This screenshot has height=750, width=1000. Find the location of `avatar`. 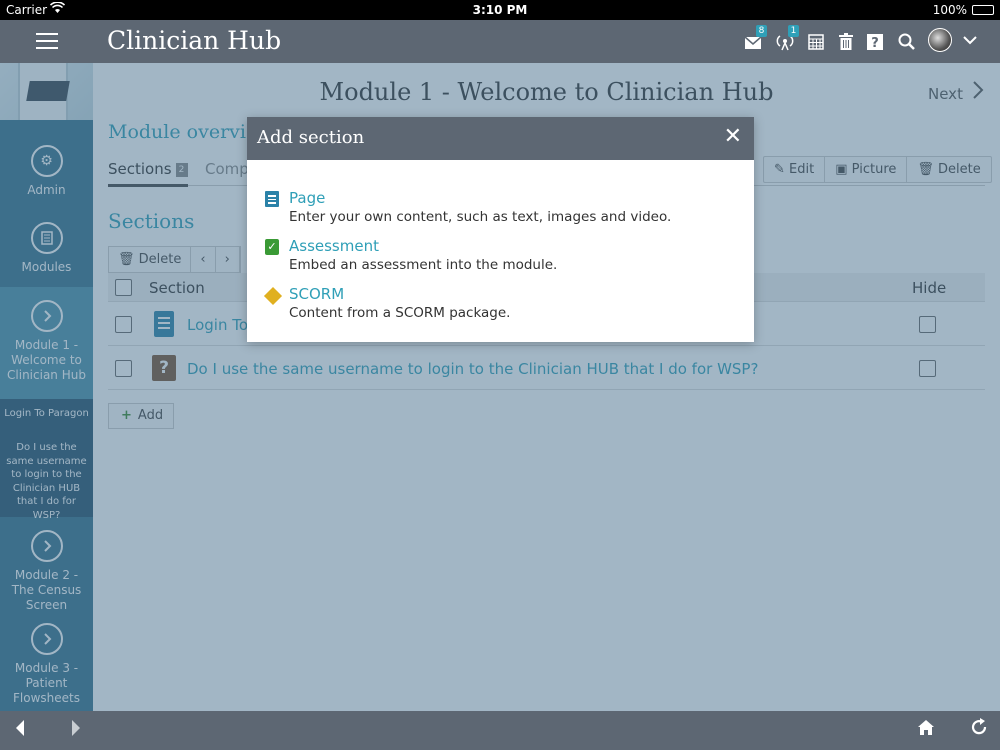

avatar is located at coordinates (940, 40).